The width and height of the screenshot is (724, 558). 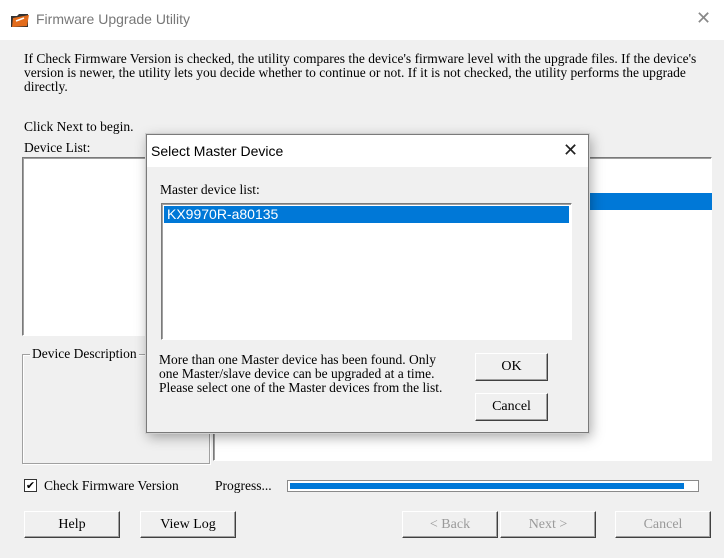 I want to click on device-description-label: Device Description, so click(x=84, y=354).